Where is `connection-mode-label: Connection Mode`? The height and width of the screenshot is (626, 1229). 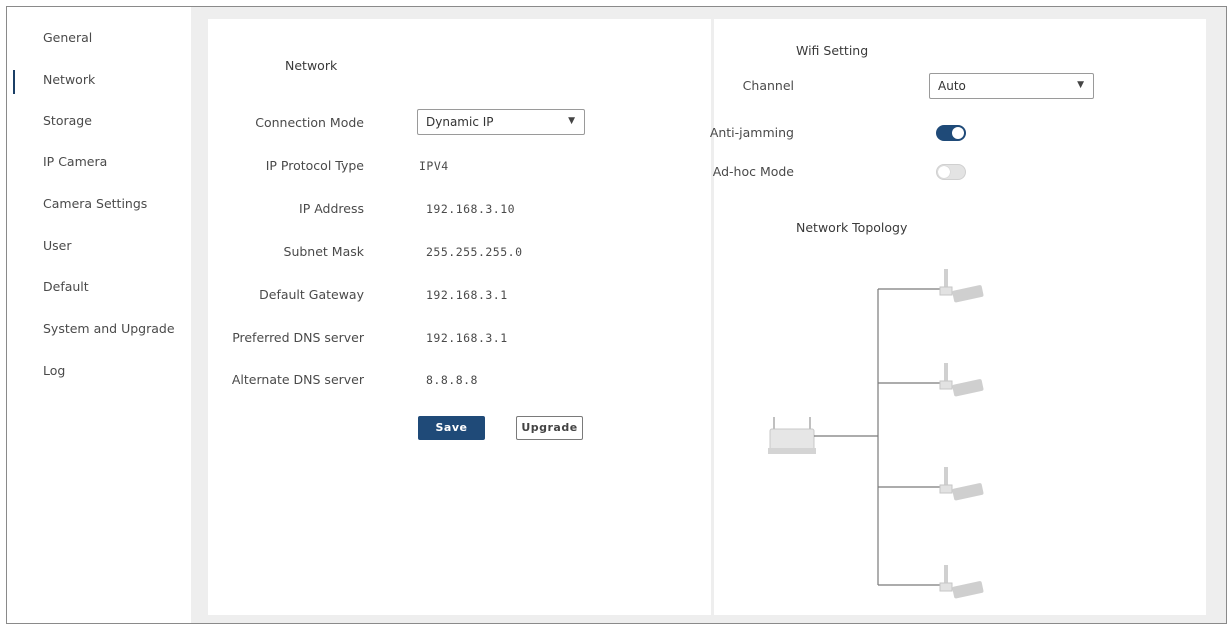 connection-mode-label: Connection Mode is located at coordinates (309, 122).